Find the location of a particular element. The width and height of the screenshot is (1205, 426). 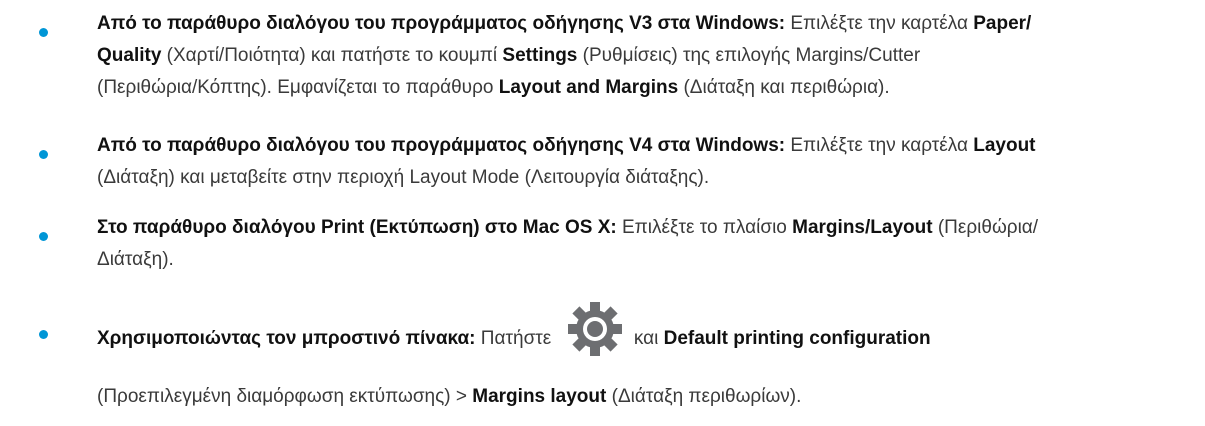

body-text: Πατήστε is located at coordinates (516, 338).